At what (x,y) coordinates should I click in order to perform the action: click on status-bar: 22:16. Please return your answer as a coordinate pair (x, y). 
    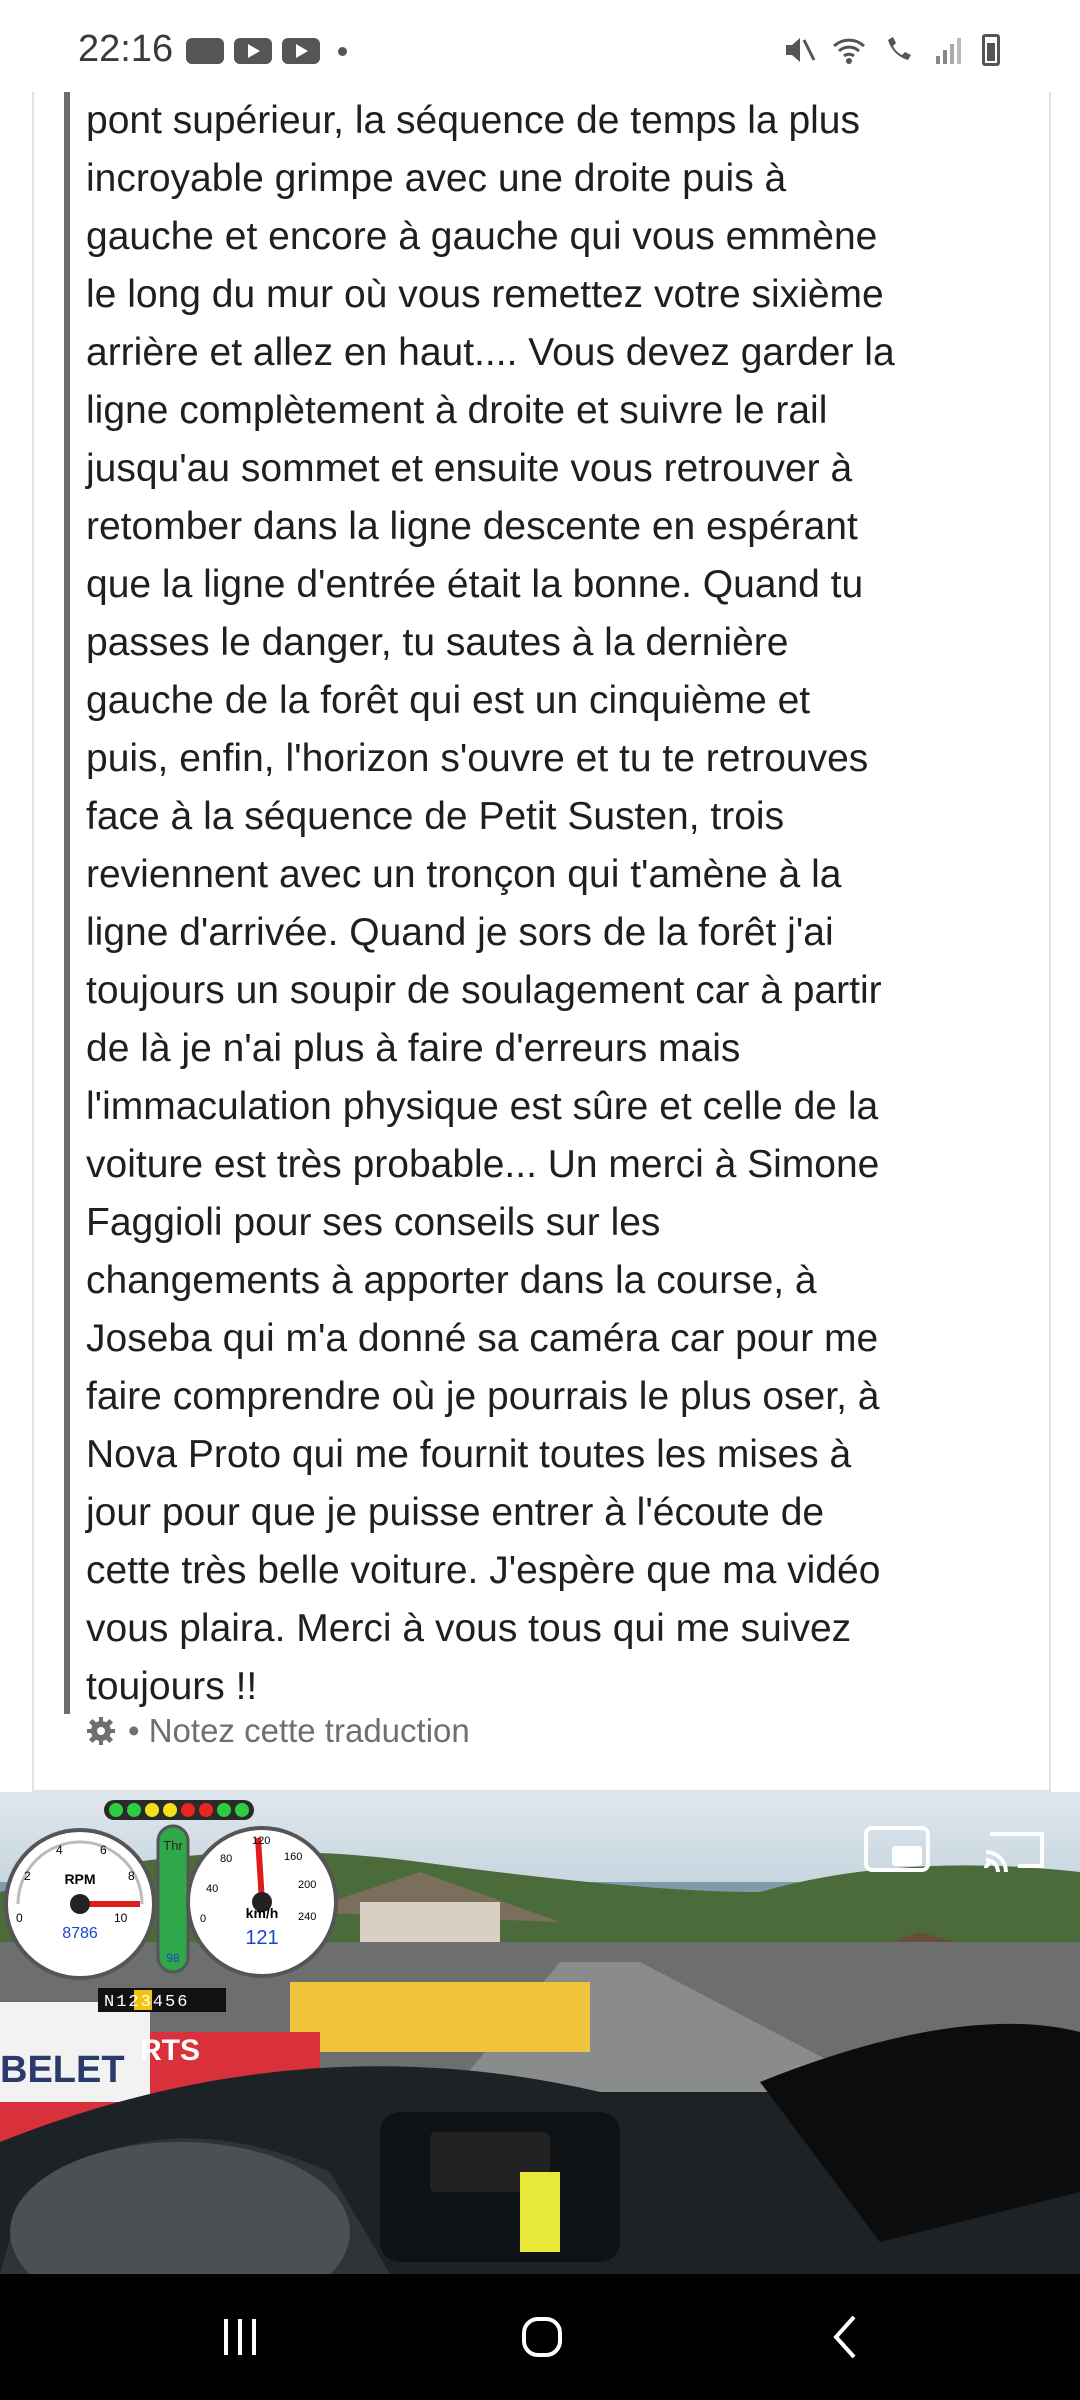
    Looking at the image, I should click on (540, 46).